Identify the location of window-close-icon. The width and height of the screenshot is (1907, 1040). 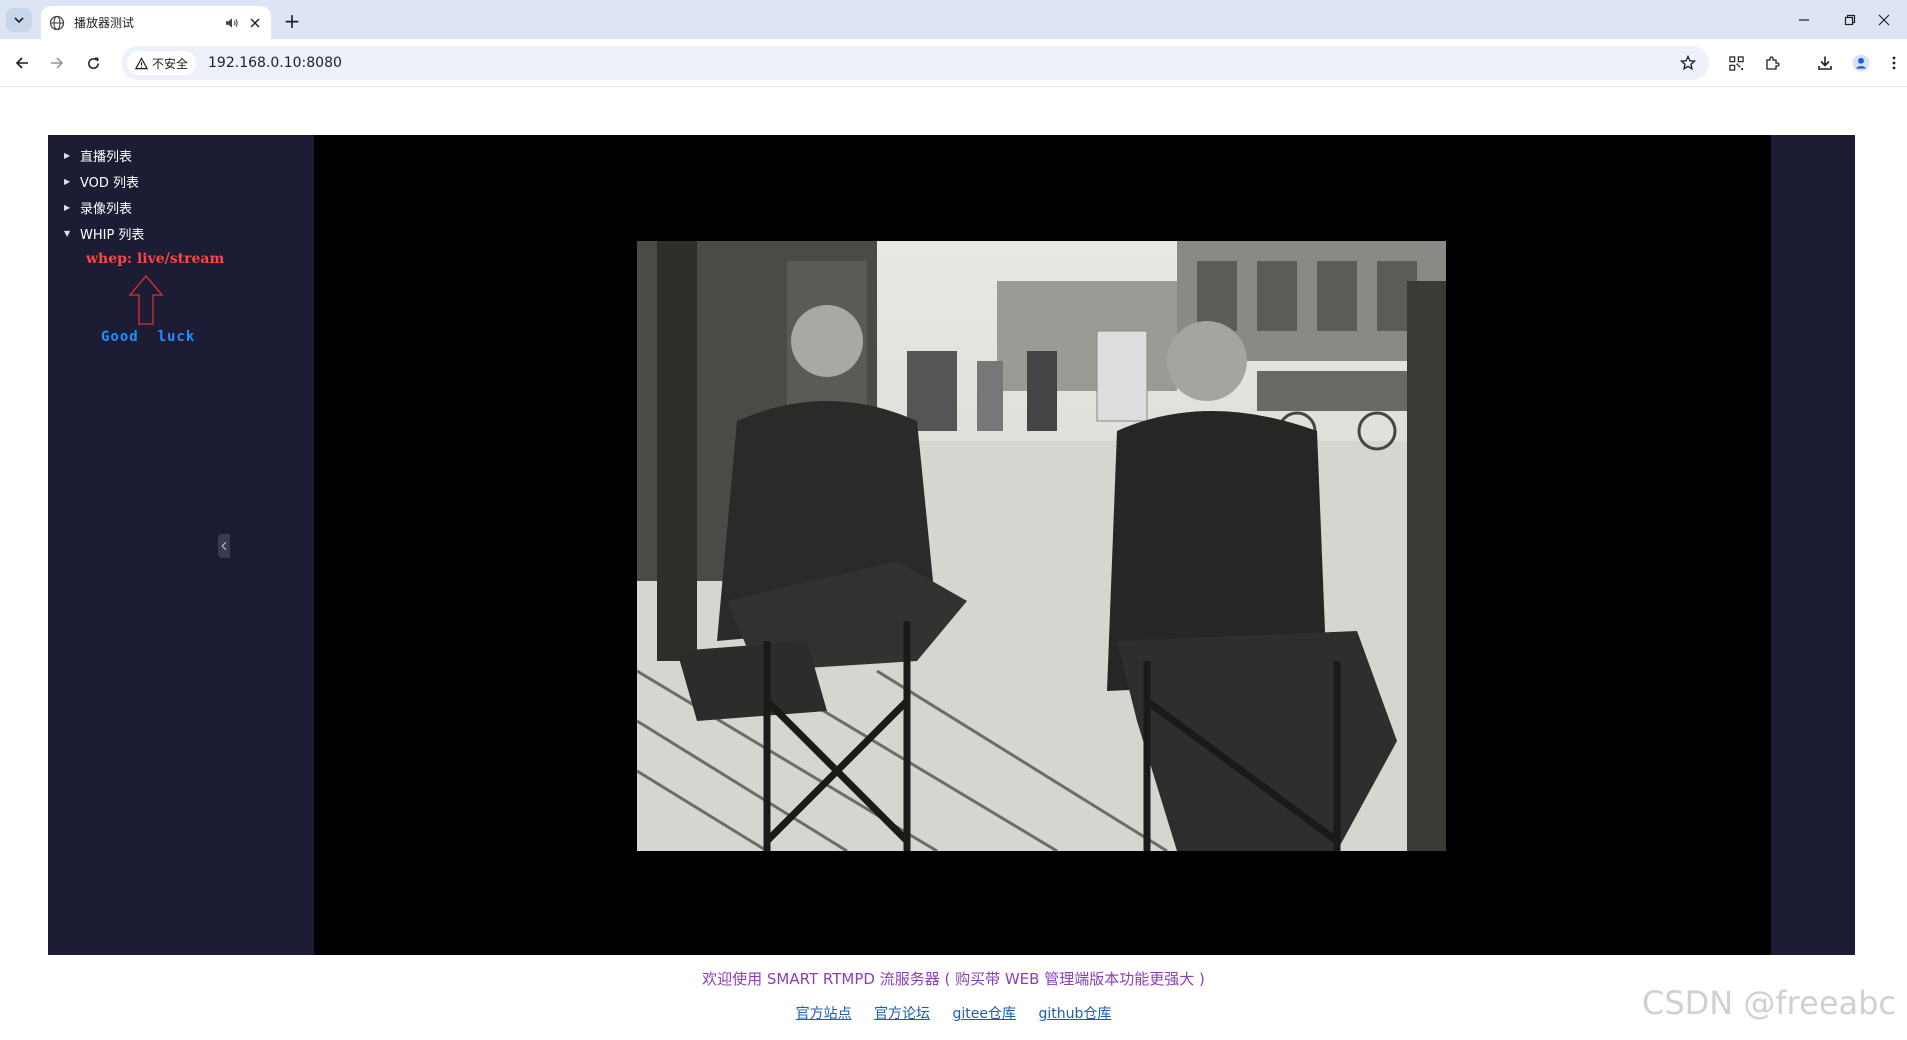
(1884, 19).